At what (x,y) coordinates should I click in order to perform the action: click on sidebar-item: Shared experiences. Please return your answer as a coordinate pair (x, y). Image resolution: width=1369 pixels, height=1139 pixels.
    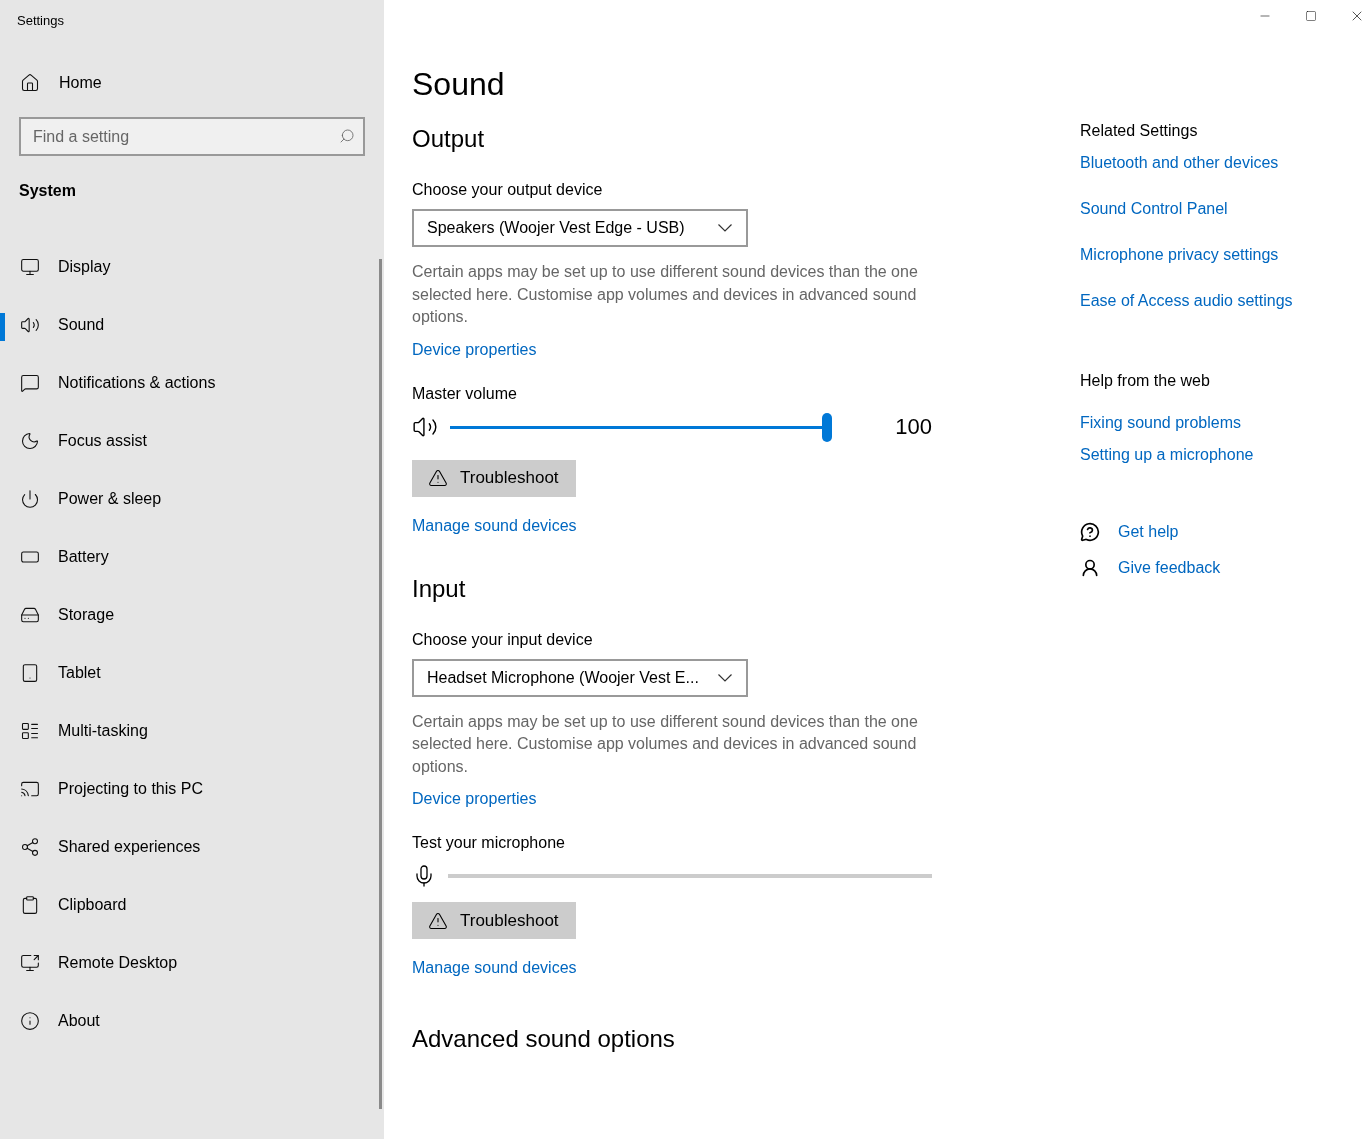
    Looking at the image, I should click on (186, 847).